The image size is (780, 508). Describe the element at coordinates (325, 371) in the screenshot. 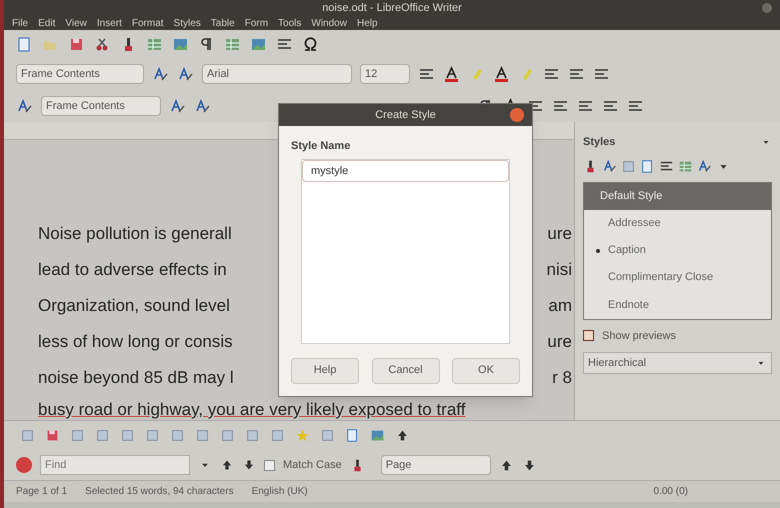

I see `dialog-button: Help` at that location.